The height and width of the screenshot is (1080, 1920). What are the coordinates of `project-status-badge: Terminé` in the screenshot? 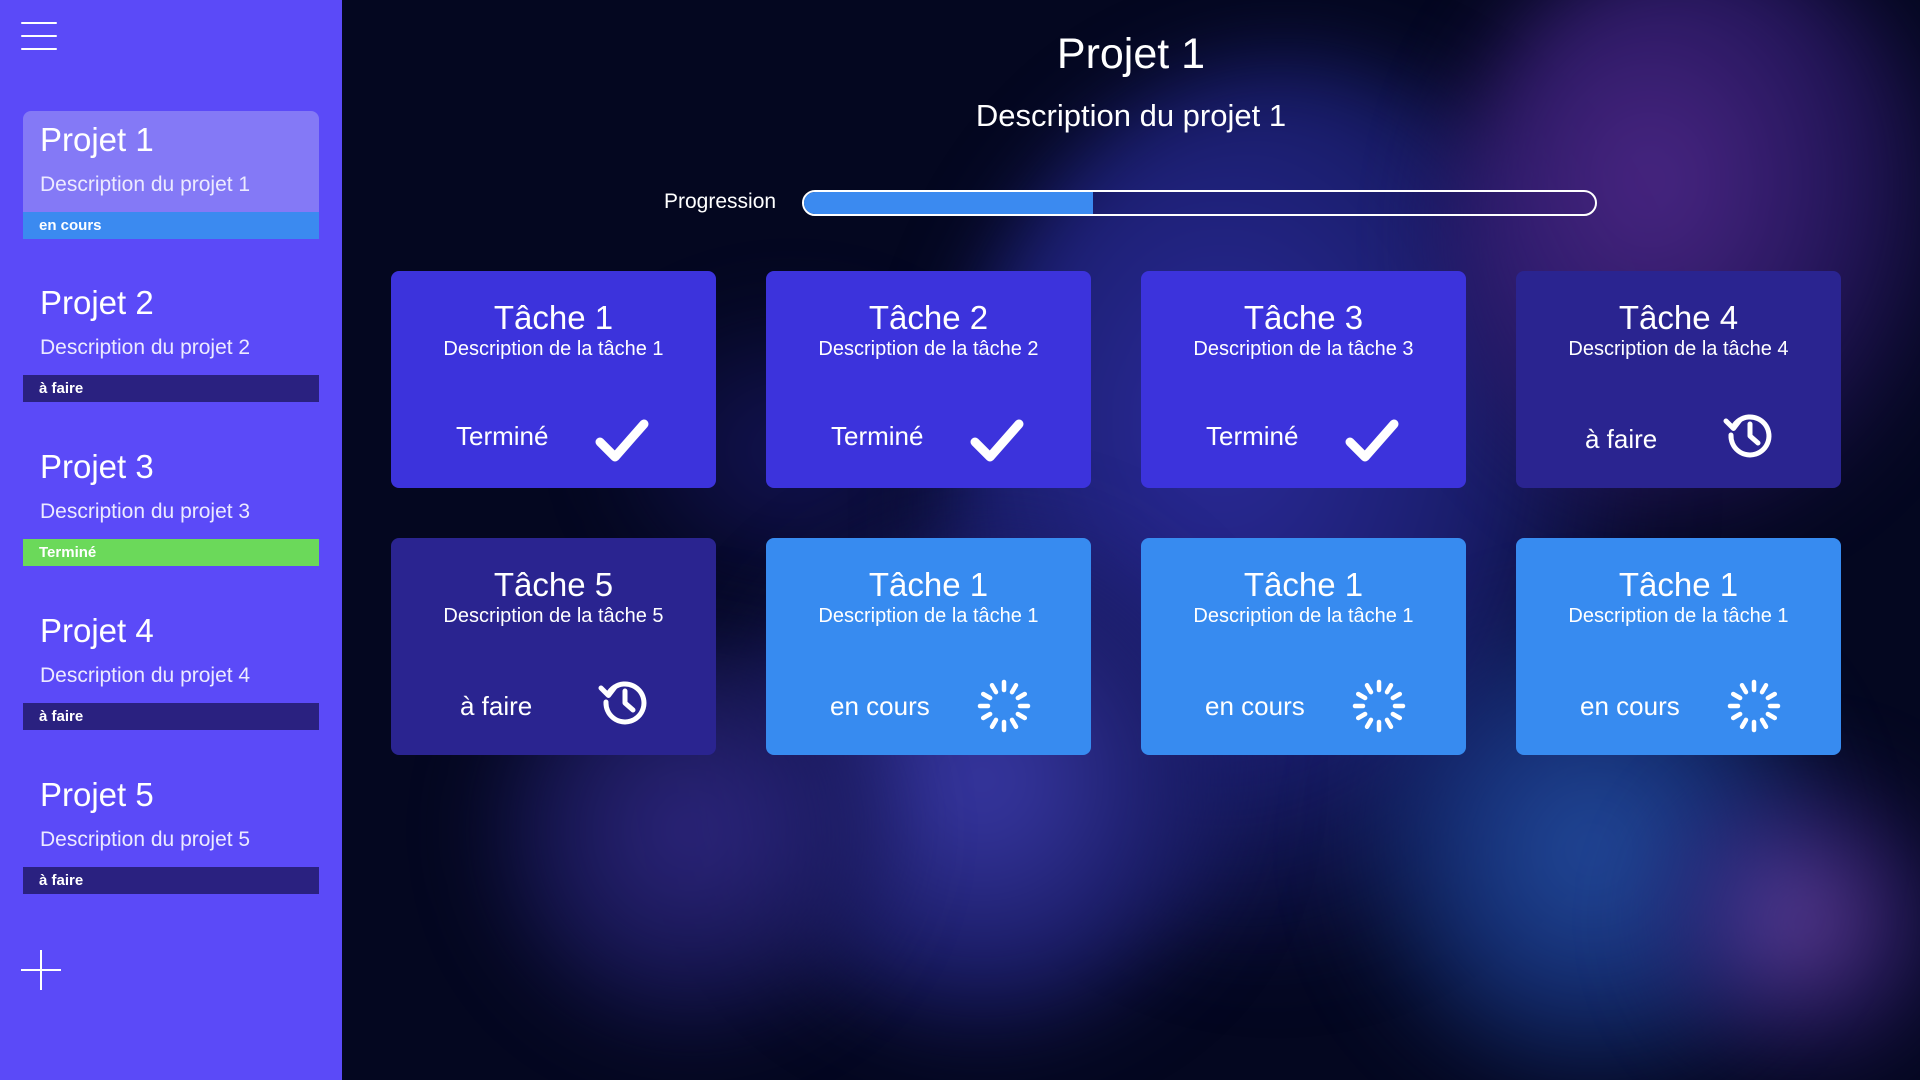 It's located at (171, 552).